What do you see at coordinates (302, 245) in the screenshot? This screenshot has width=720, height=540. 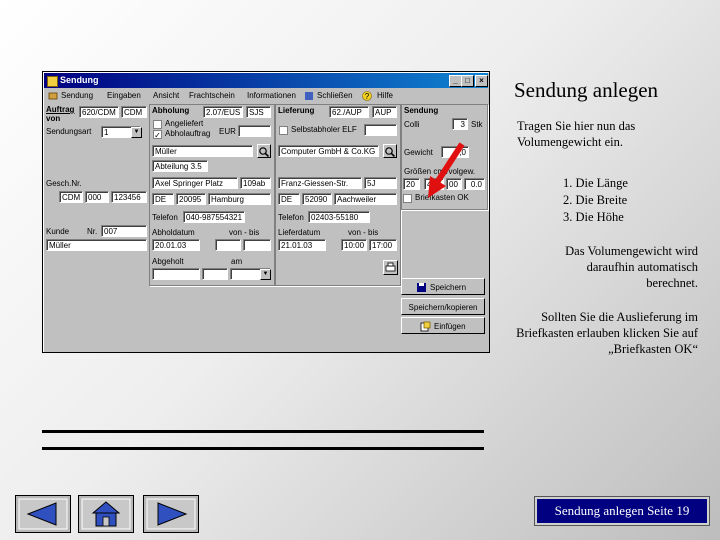 I see `lieferdatum-field: 21.01.03` at bounding box center [302, 245].